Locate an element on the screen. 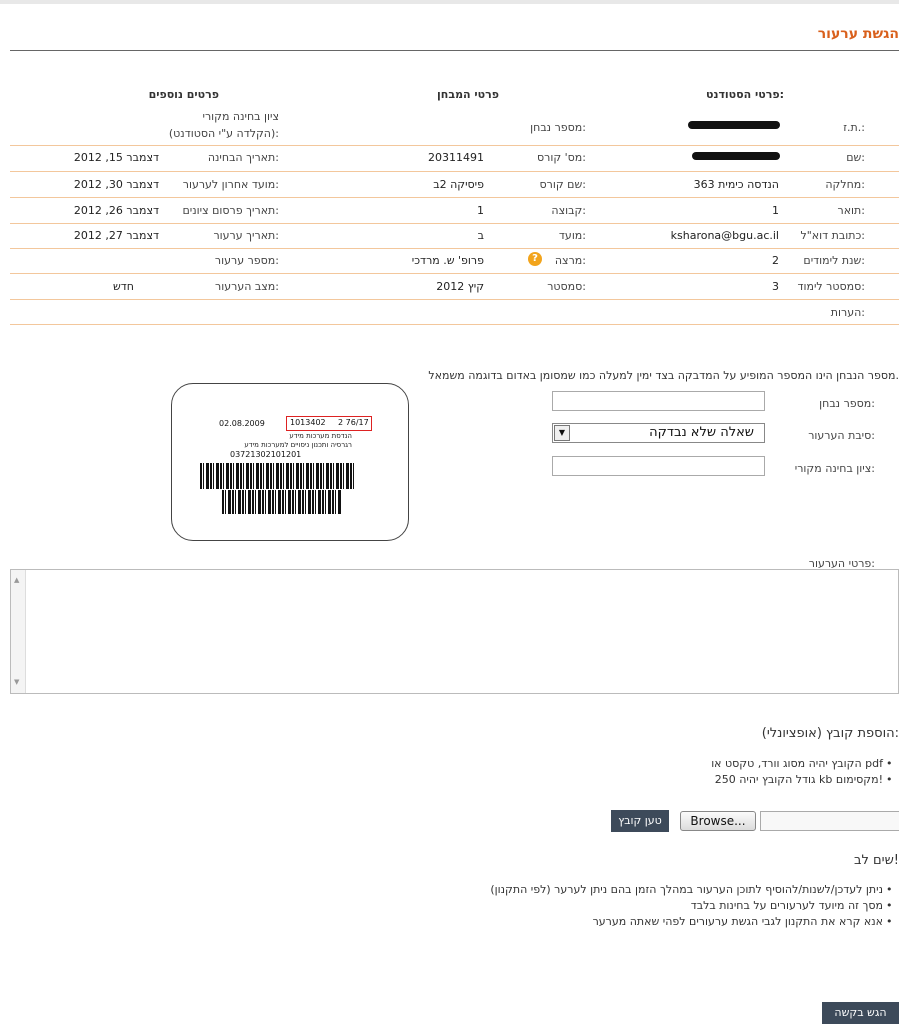 The image size is (899, 1029). exam-number-info-label: מספר נבחן: is located at coordinates (558, 127).